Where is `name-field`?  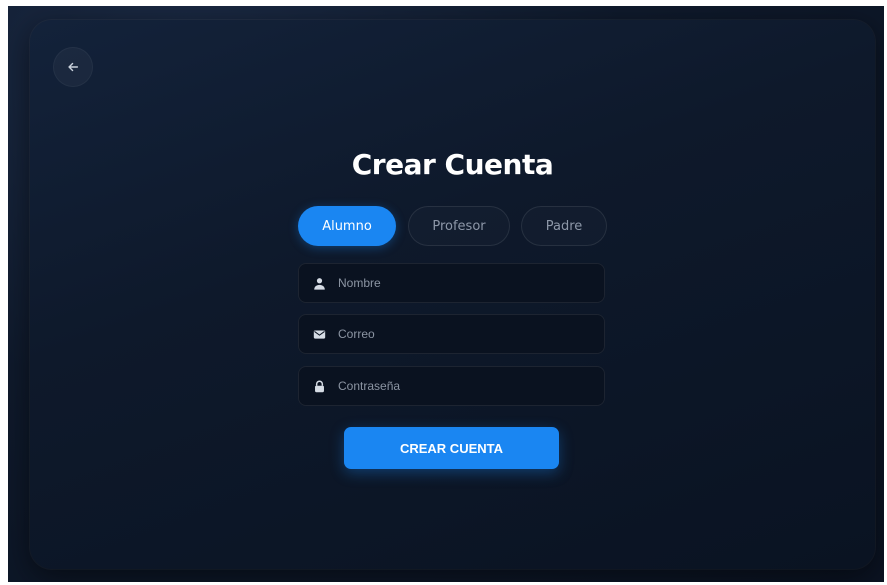 name-field is located at coordinates (451, 283).